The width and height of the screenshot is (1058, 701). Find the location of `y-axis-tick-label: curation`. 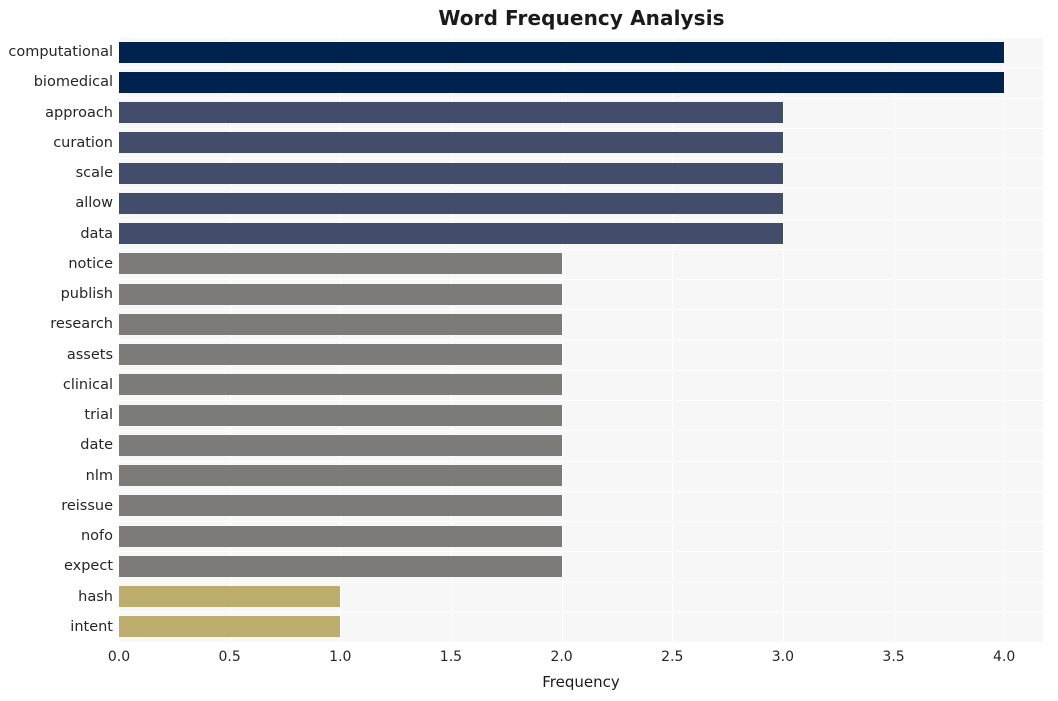

y-axis-tick-label: curation is located at coordinates (83, 142).